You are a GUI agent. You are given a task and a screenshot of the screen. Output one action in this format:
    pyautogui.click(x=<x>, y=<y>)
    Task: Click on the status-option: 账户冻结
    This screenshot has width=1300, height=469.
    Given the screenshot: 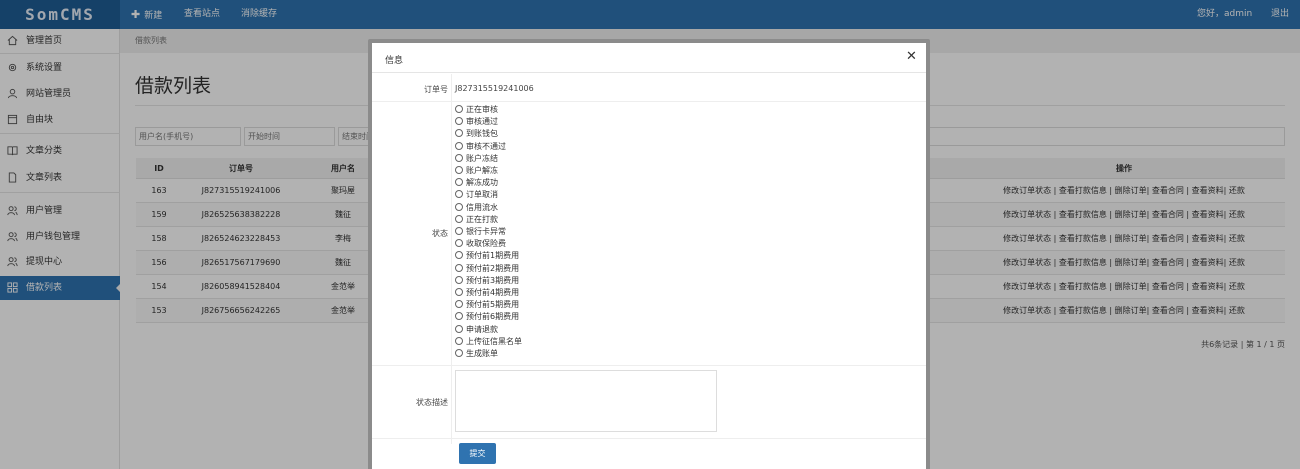 What is the action you would take?
    pyautogui.click(x=476, y=159)
    